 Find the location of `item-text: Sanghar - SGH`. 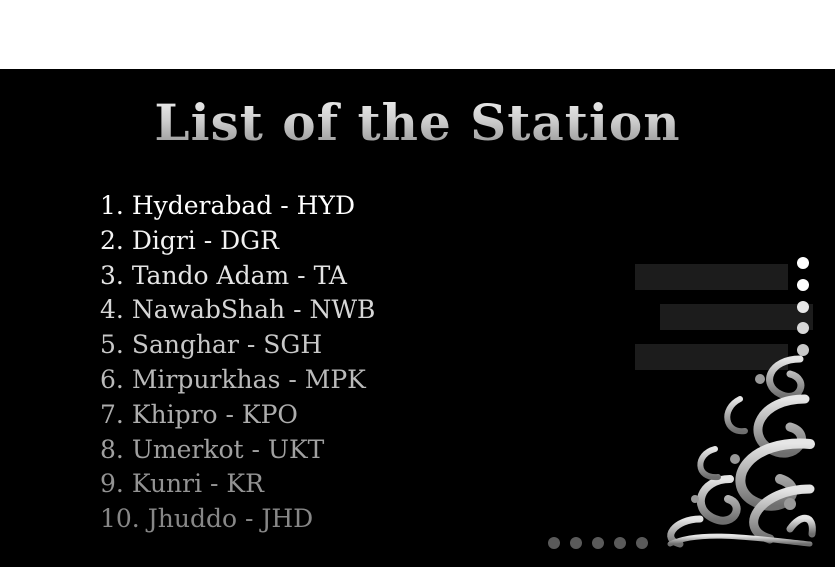

item-text: Sanghar - SGH is located at coordinates (227, 345).